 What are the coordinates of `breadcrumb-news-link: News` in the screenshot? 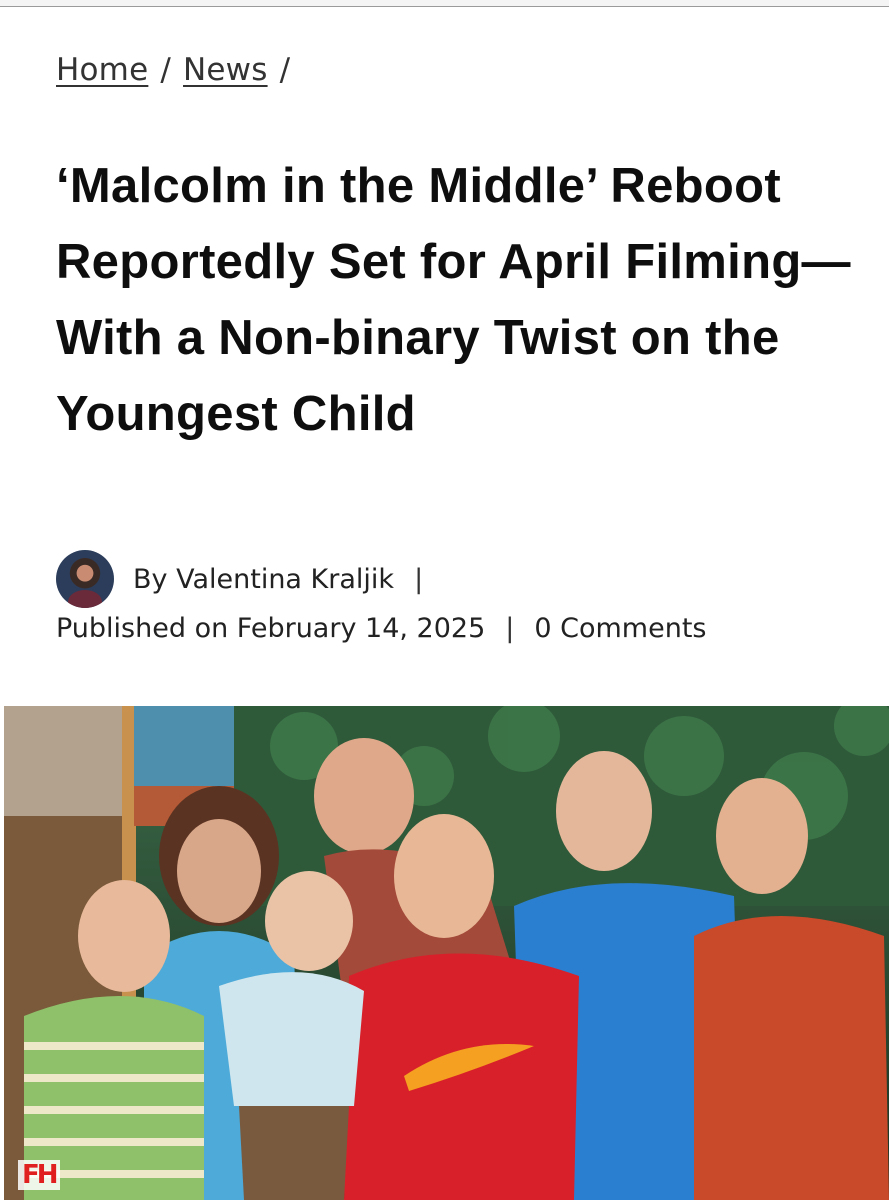 It's located at (225, 70).